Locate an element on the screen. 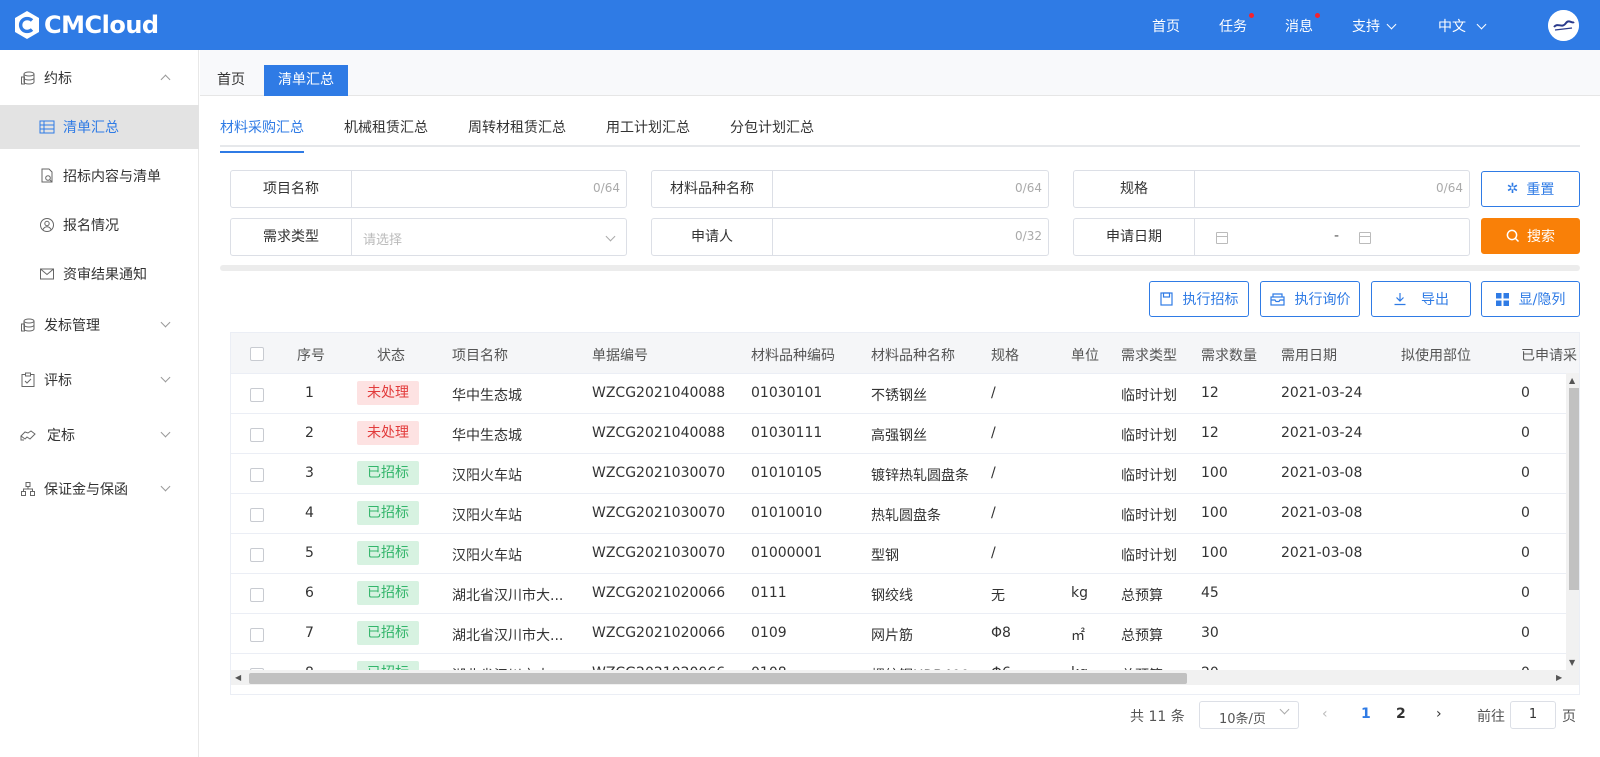 This screenshot has width=1600, height=757. horizontal-scrollbar: ◀ ▶ is located at coordinates (905, 677).